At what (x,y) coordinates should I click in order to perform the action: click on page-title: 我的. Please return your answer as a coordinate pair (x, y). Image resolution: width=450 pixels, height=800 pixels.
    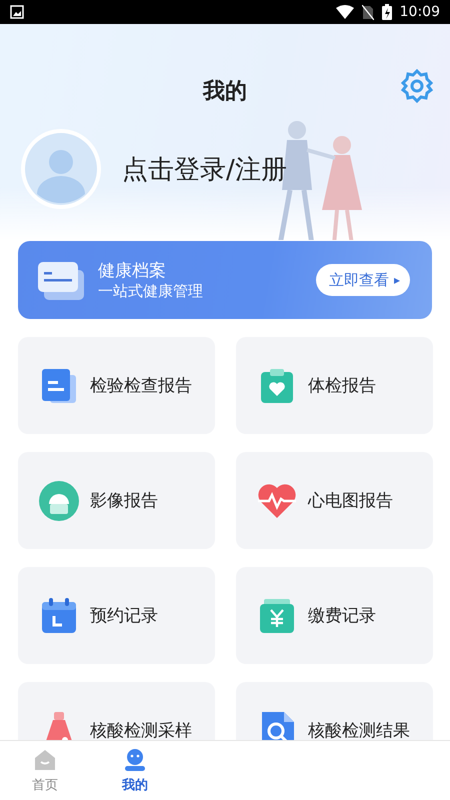
    Looking at the image, I should click on (225, 91).